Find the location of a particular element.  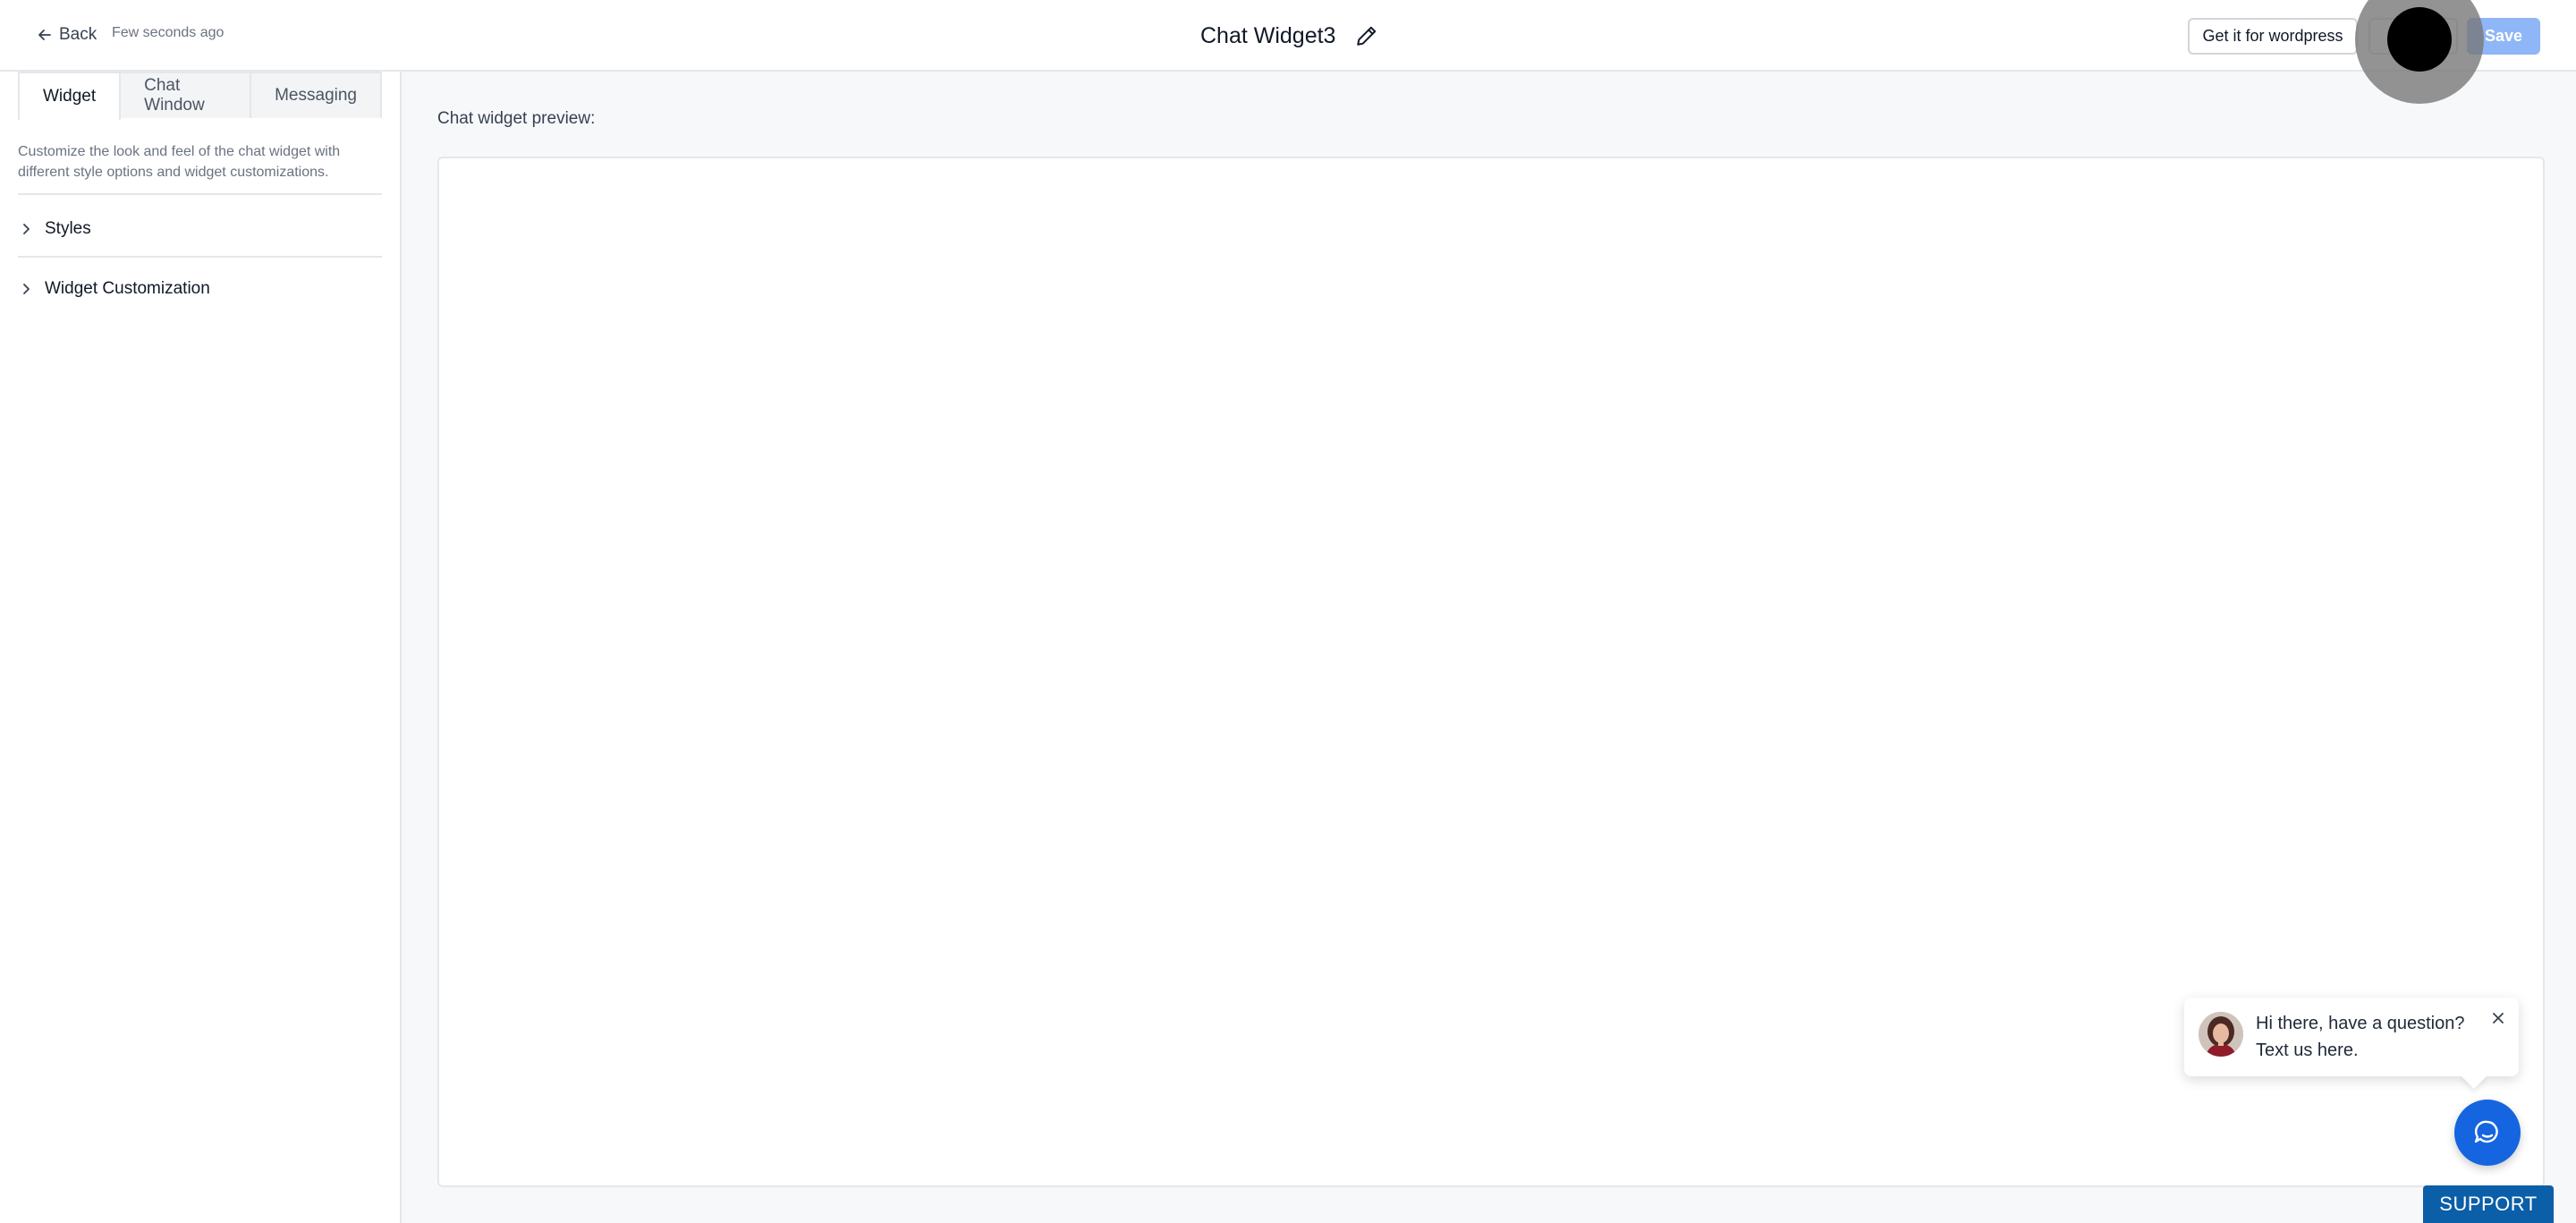

settings-tabs: Widget Chat Window Messaging is located at coordinates (200, 96).